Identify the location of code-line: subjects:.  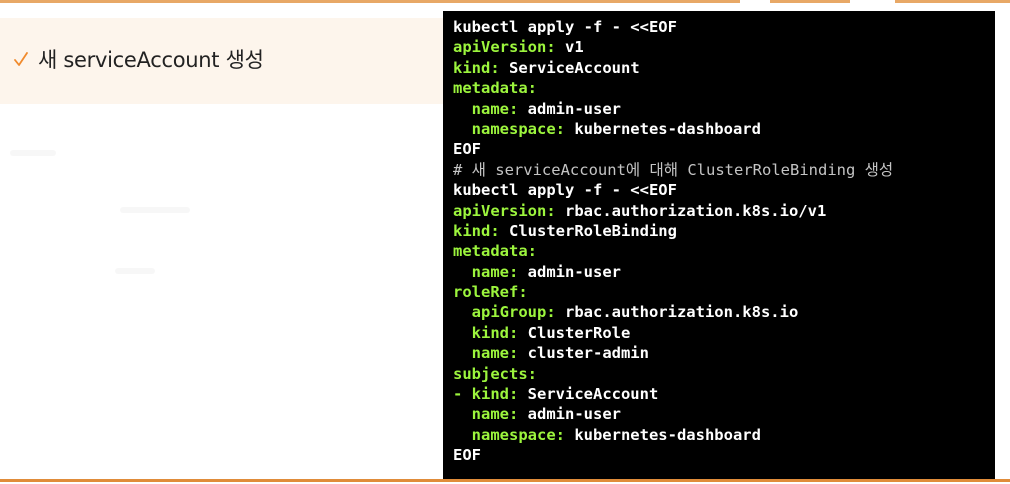
(724, 374).